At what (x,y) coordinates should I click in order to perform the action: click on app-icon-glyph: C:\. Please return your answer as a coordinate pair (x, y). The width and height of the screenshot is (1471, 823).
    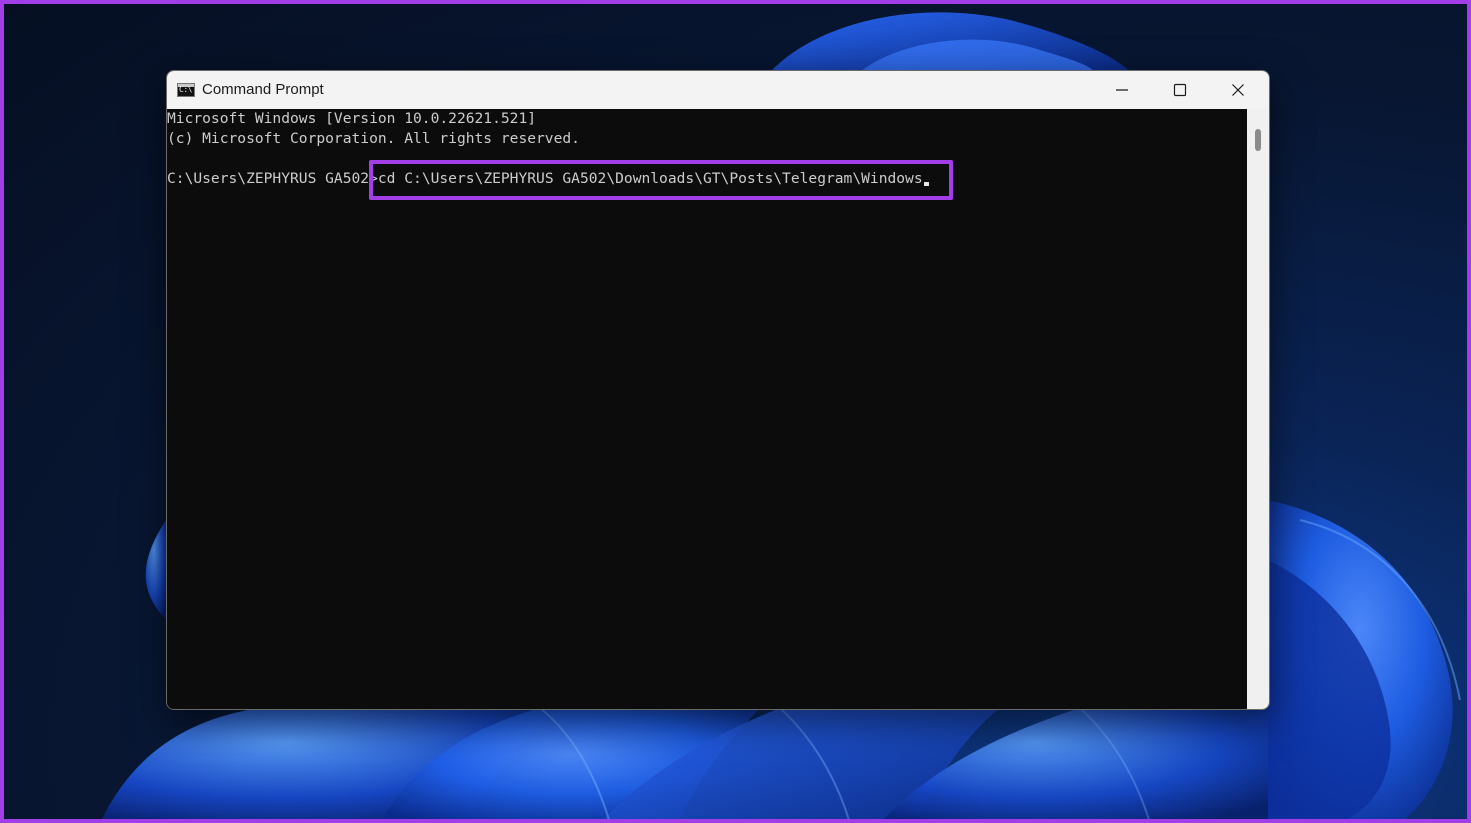
    Looking at the image, I should click on (185, 89).